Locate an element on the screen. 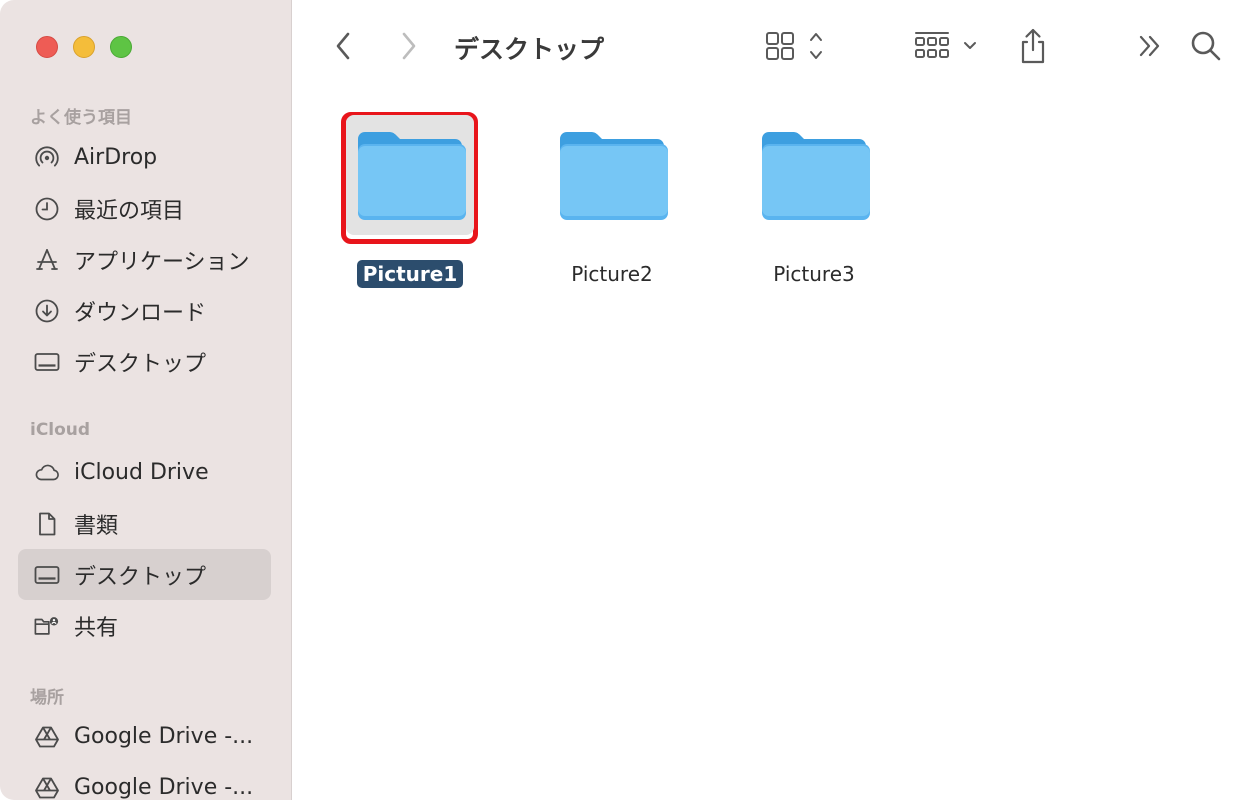 The image size is (1257, 800). icon-view-grid-icon is located at coordinates (794, 46).